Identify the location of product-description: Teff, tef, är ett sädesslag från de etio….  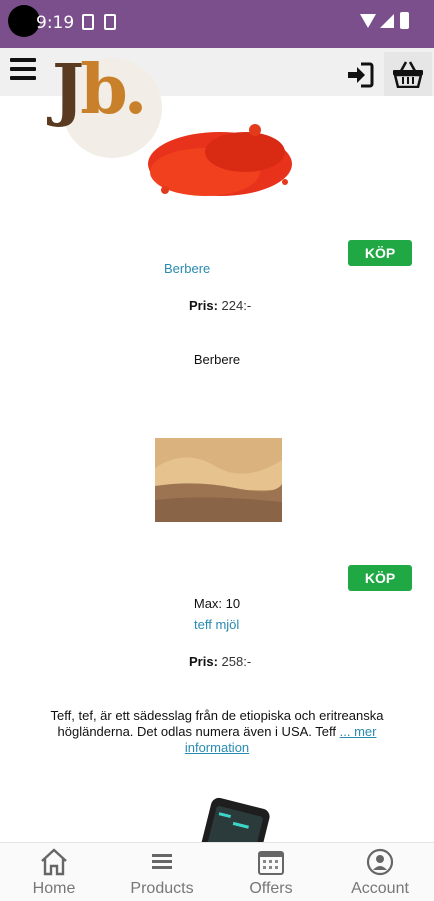
(217, 731).